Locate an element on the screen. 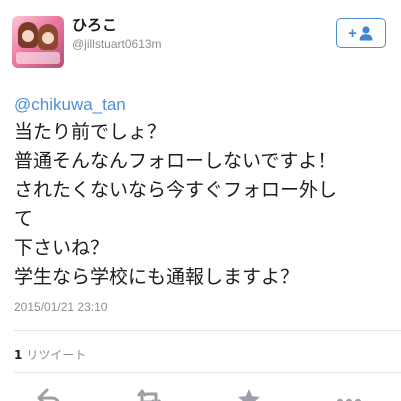  tweet-text-line: されたくないなら今すぐフォロー外し is located at coordinates (176, 190).